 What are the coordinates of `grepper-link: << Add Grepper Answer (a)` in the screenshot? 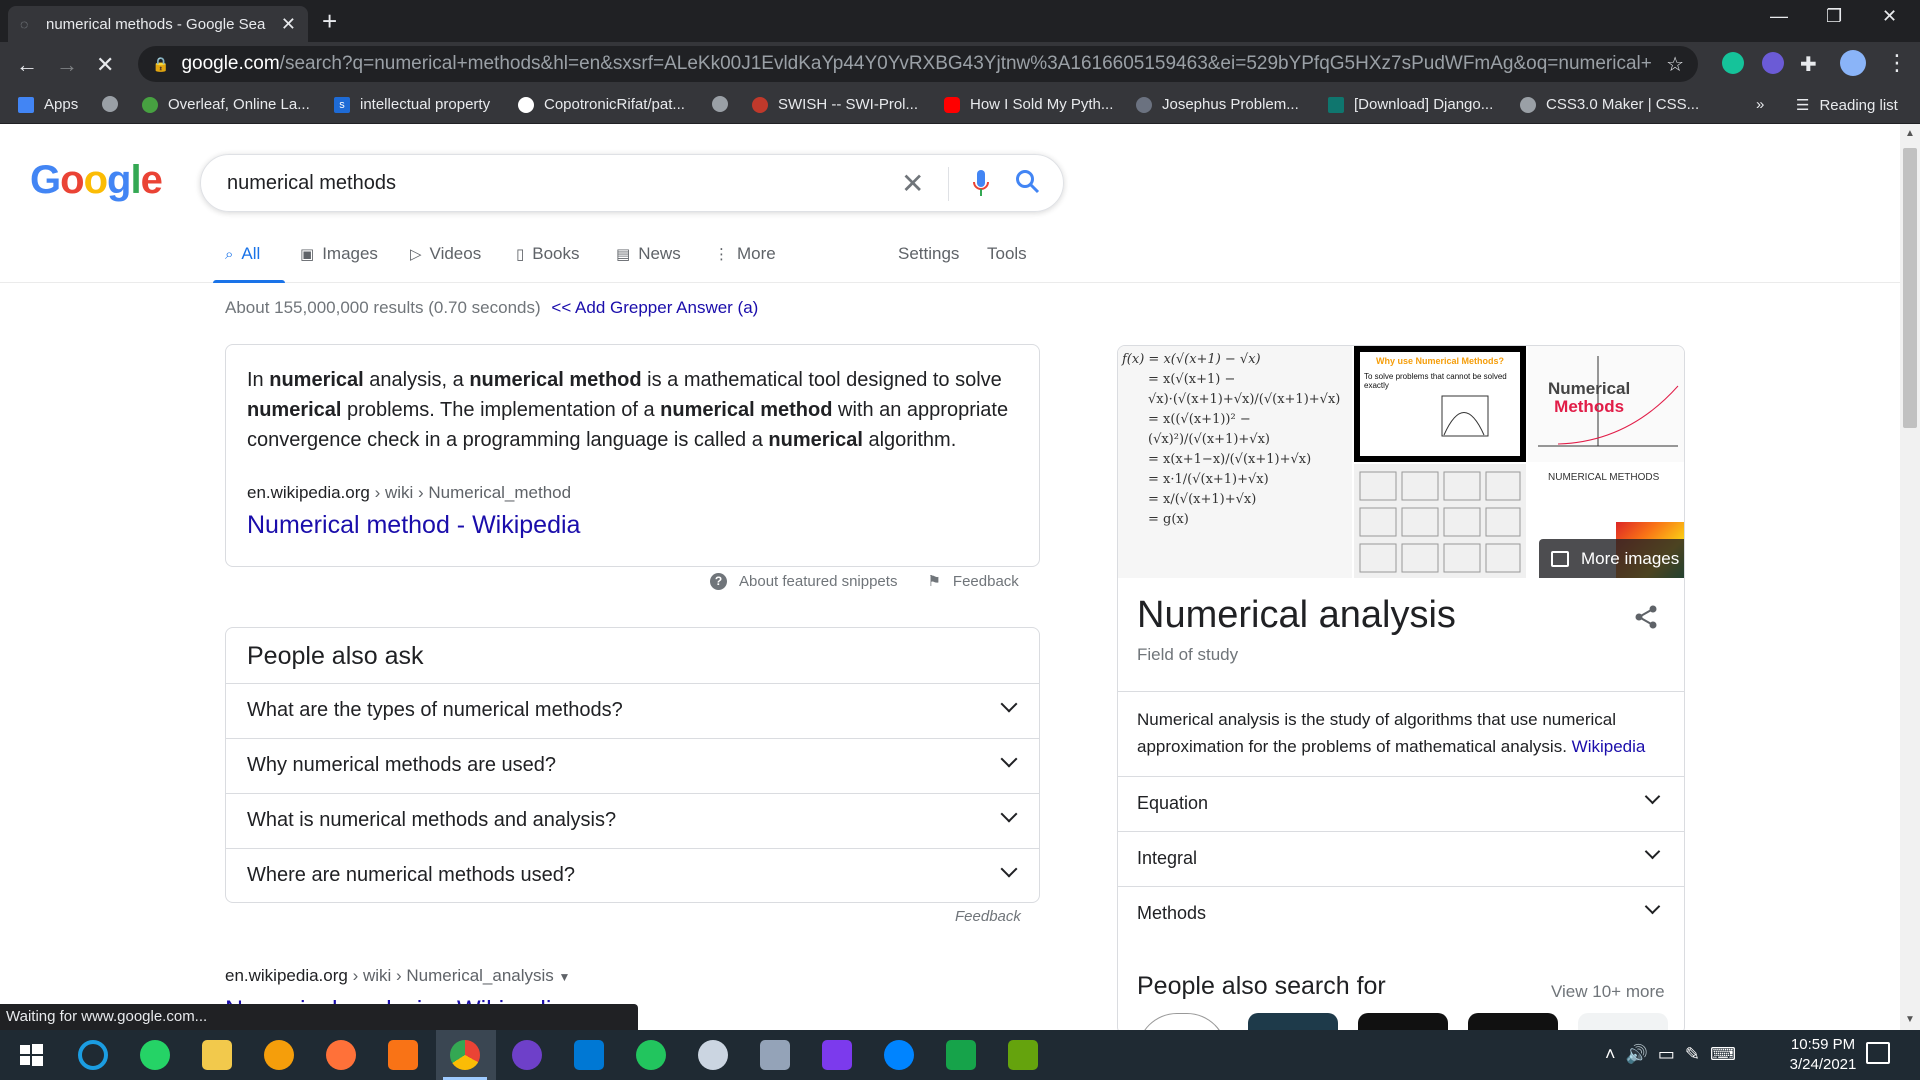 It's located at (654, 307).